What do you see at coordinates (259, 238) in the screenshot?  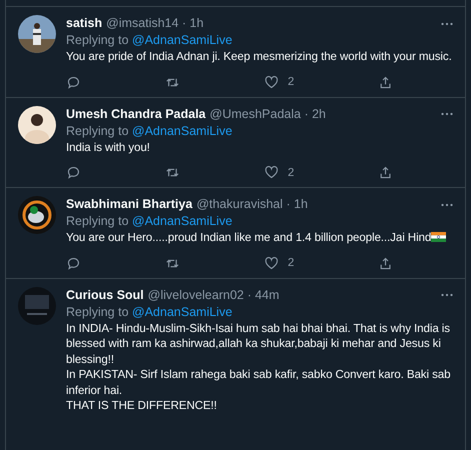 I see `tweet-text: You are our Hero.....proud Indian like me and 1.4 billion people...Jai Hind` at bounding box center [259, 238].